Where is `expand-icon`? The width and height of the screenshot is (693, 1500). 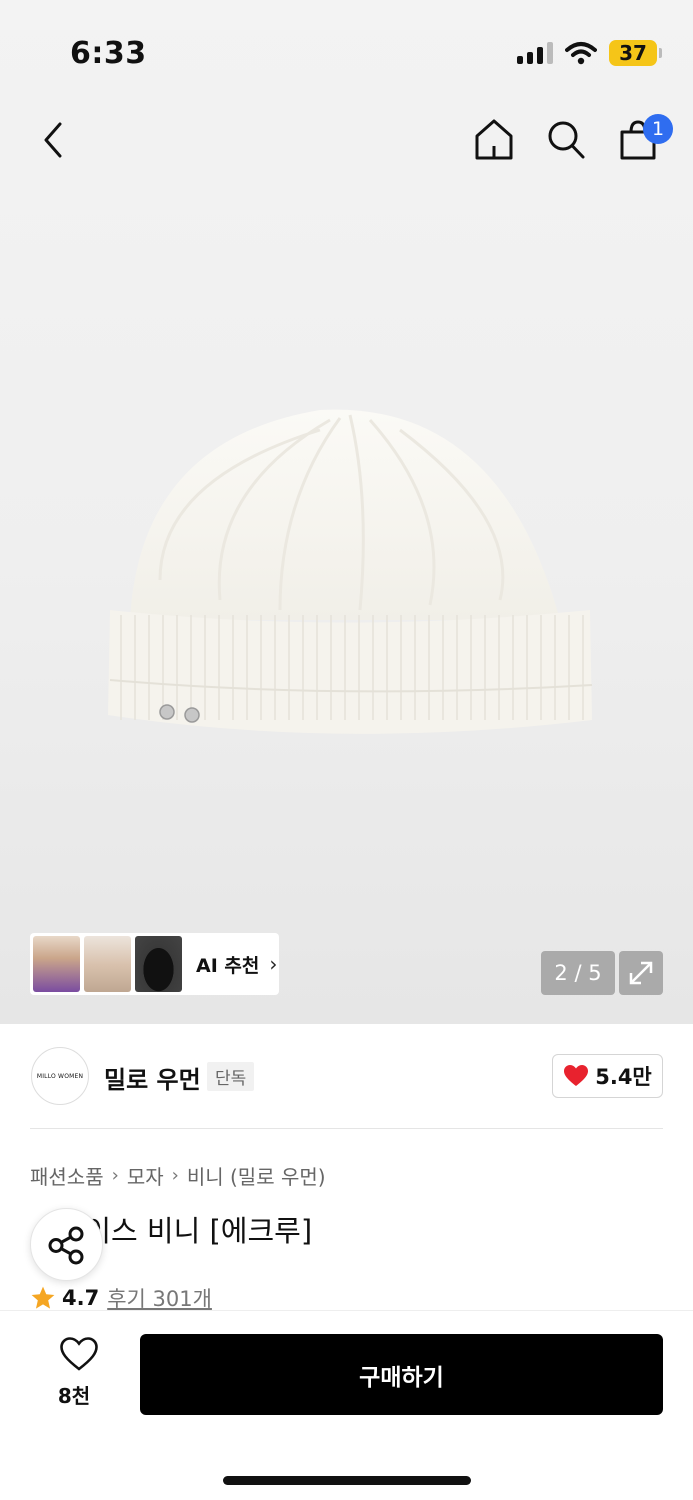 expand-icon is located at coordinates (641, 973).